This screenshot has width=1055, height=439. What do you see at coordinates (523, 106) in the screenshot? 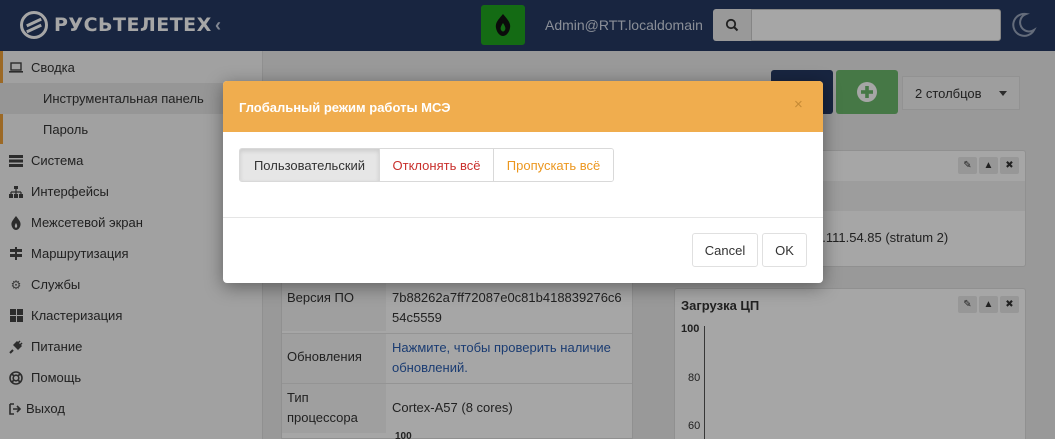
I see `dialog-header: Глобальный режим работы МСЭ ×` at bounding box center [523, 106].